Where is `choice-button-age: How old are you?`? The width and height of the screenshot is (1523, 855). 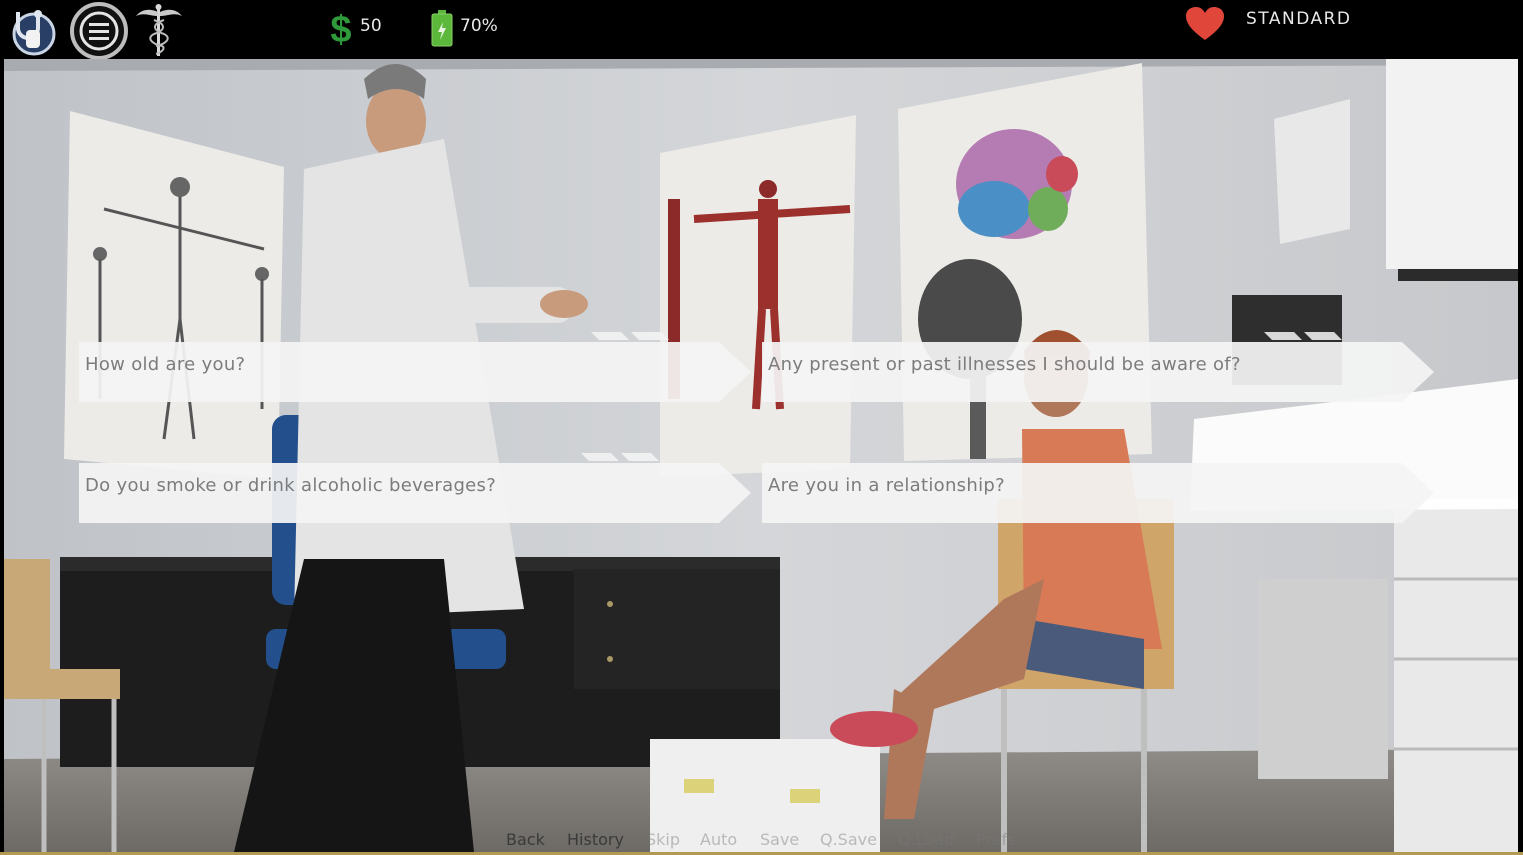
choice-button-age: How old are you? is located at coordinates (419, 367).